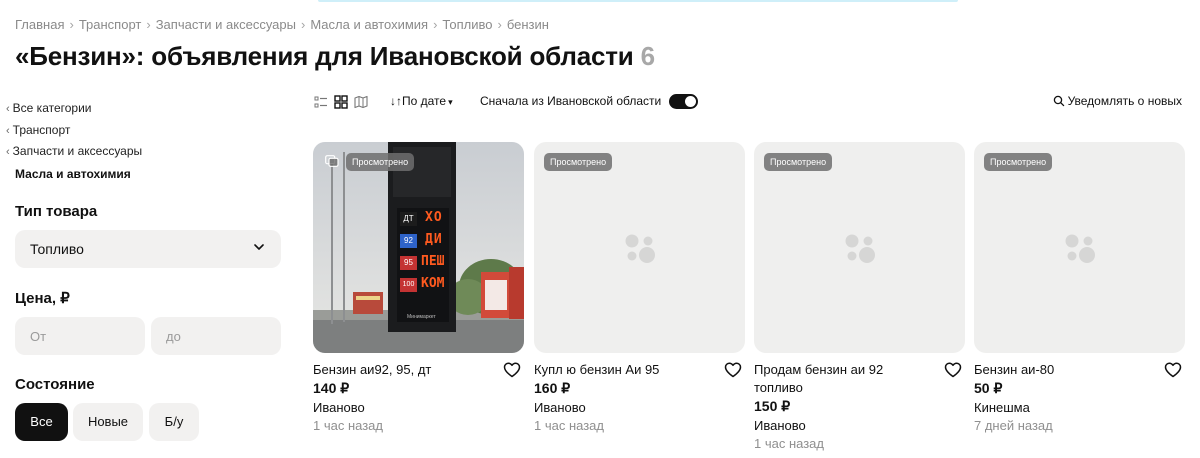 The height and width of the screenshot is (458, 1200). I want to click on notify-label: Уведомлять о новых, so click(1124, 101).